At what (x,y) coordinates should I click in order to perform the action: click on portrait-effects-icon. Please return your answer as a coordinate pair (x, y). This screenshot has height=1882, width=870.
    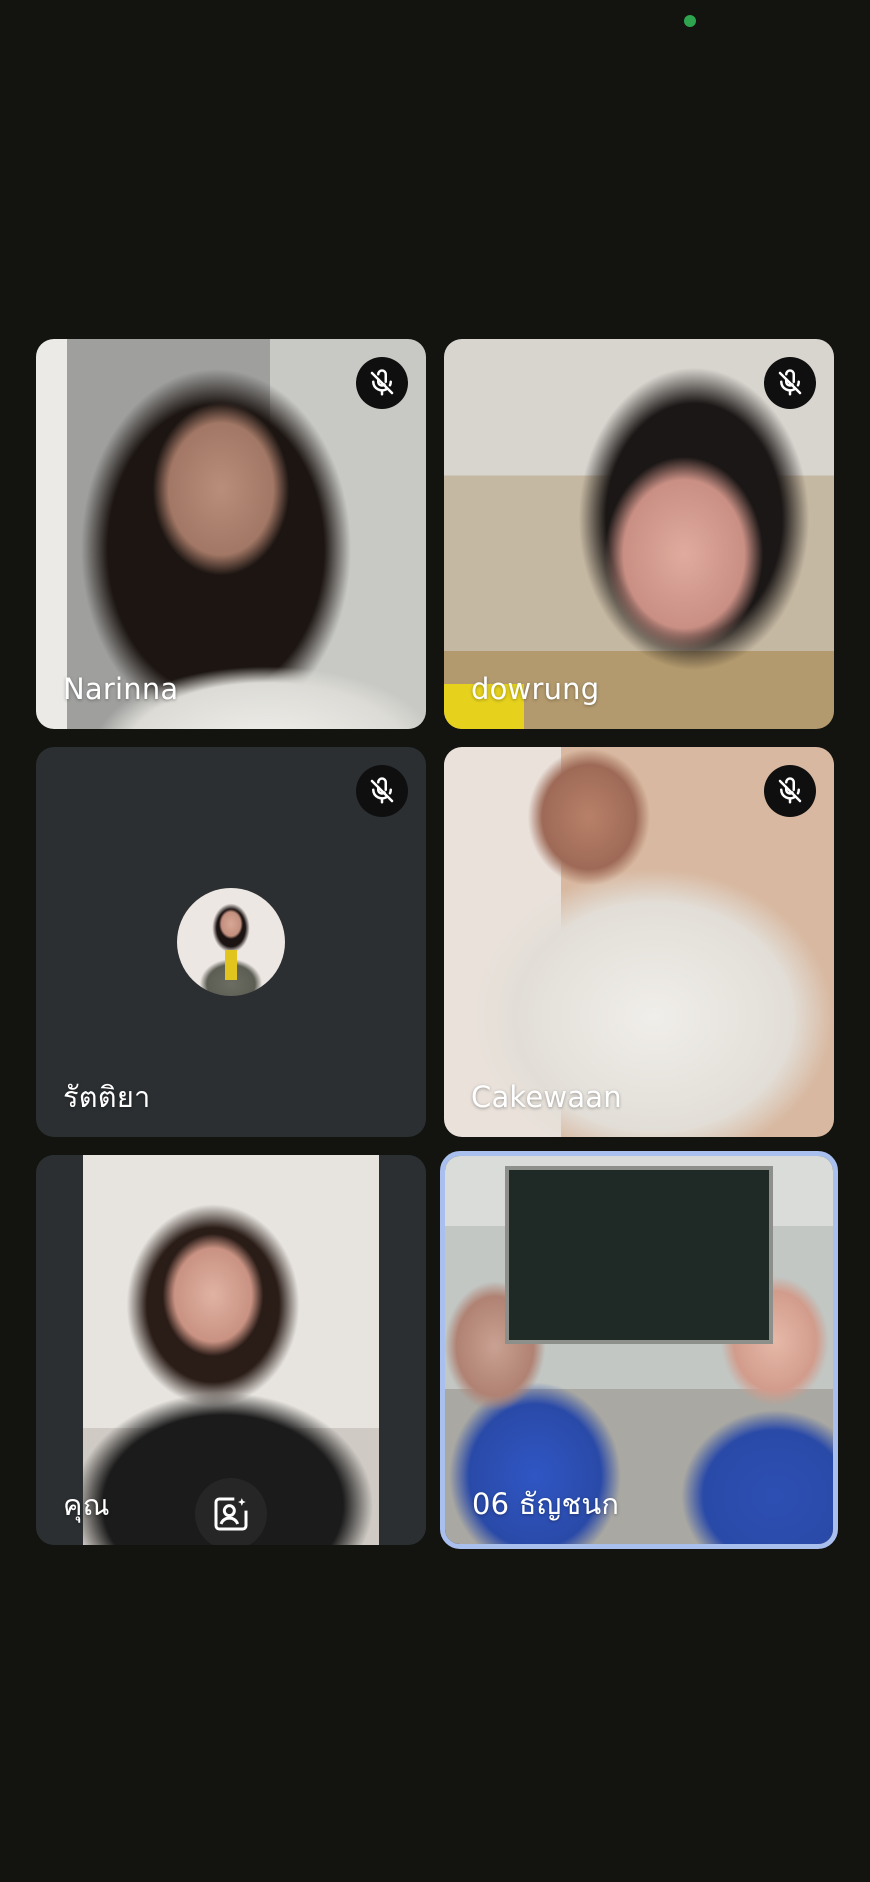
    Looking at the image, I should click on (231, 1514).